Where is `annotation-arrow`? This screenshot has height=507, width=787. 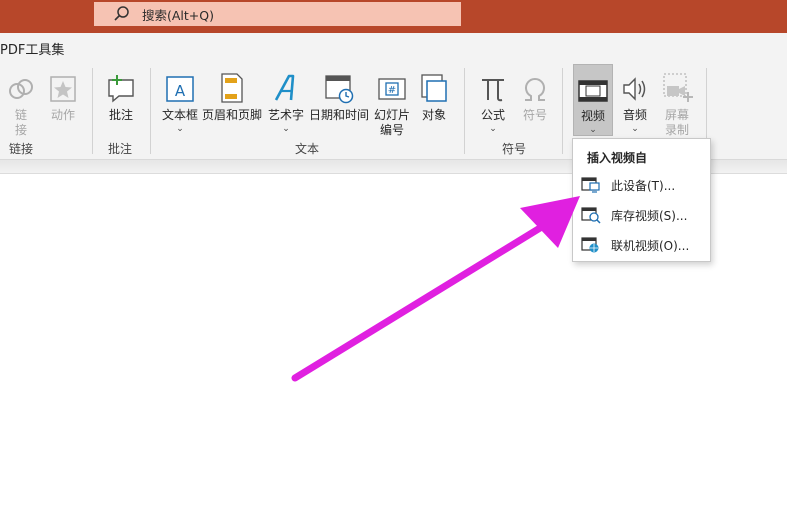 annotation-arrow is located at coordinates (435, 289).